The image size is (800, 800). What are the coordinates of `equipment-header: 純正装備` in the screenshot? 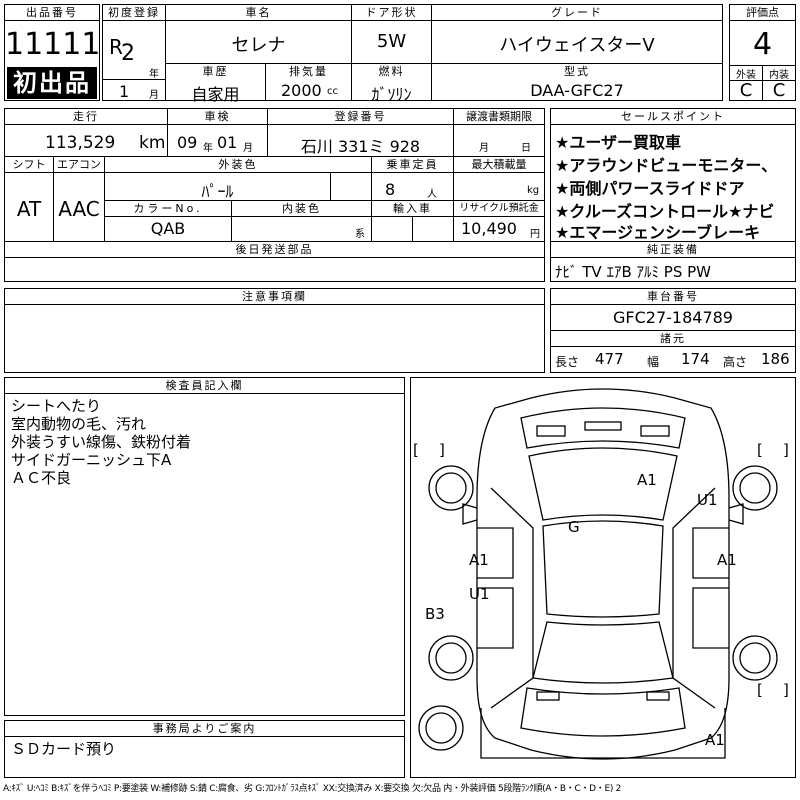 It's located at (673, 250).